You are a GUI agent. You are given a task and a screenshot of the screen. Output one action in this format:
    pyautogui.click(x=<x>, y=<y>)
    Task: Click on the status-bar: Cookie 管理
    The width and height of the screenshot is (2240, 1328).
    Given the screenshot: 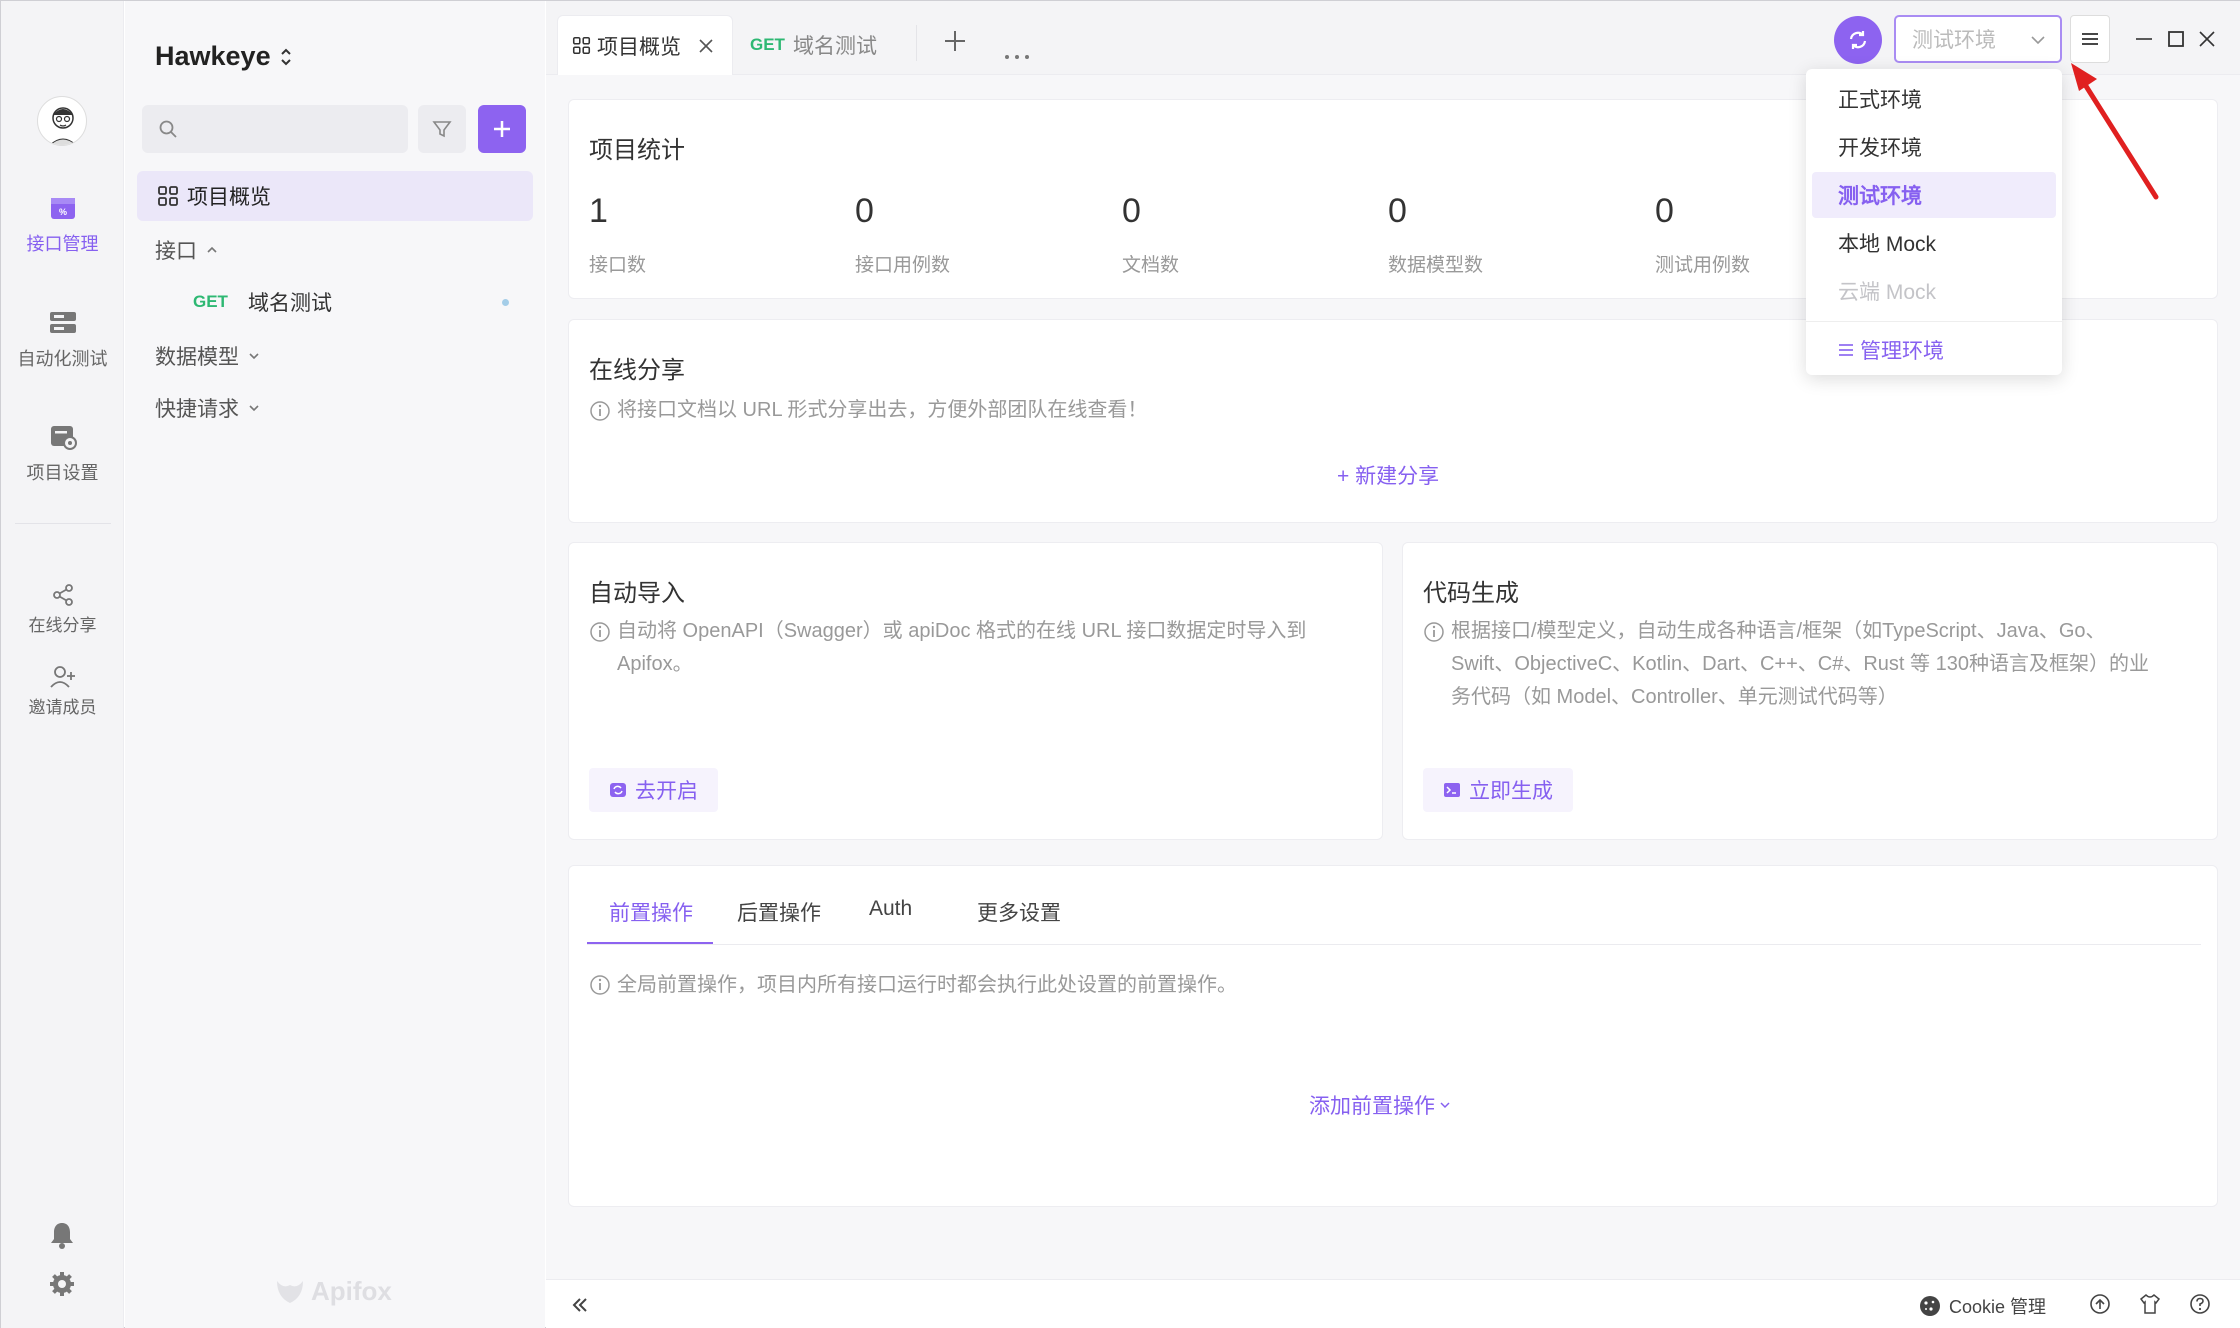 What is the action you would take?
    pyautogui.click(x=1393, y=1303)
    